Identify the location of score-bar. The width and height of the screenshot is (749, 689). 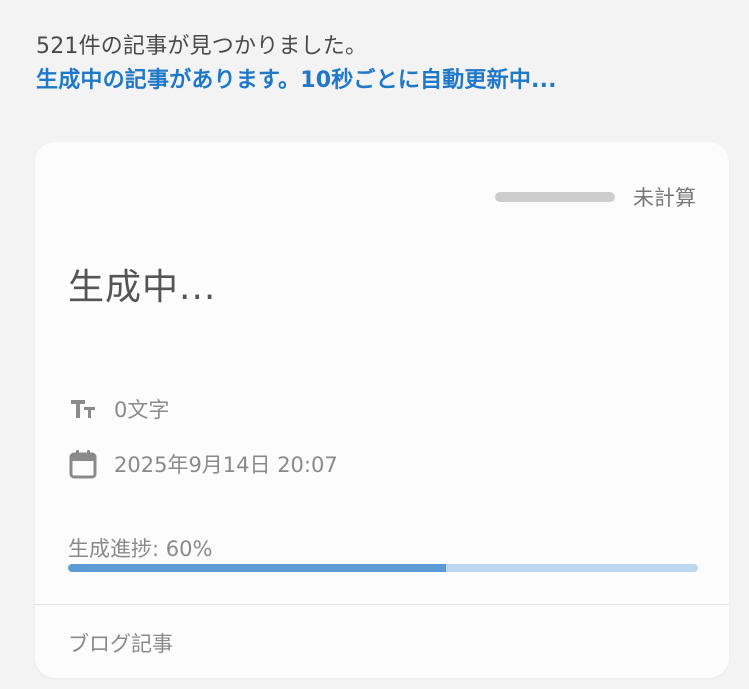
(555, 197).